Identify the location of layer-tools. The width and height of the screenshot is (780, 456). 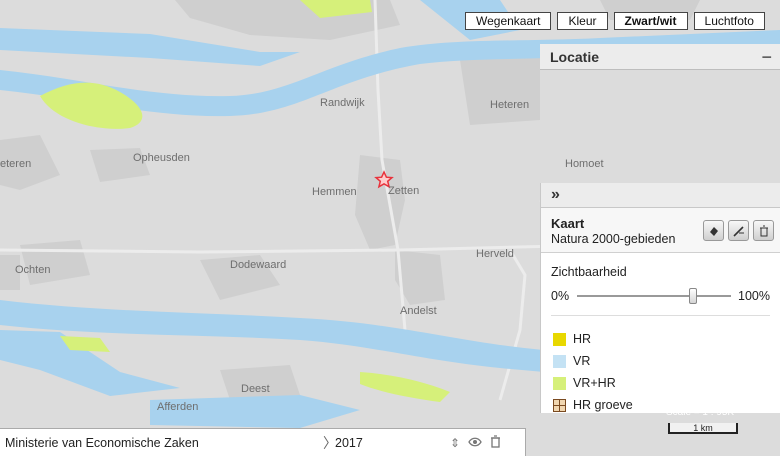
(738, 230).